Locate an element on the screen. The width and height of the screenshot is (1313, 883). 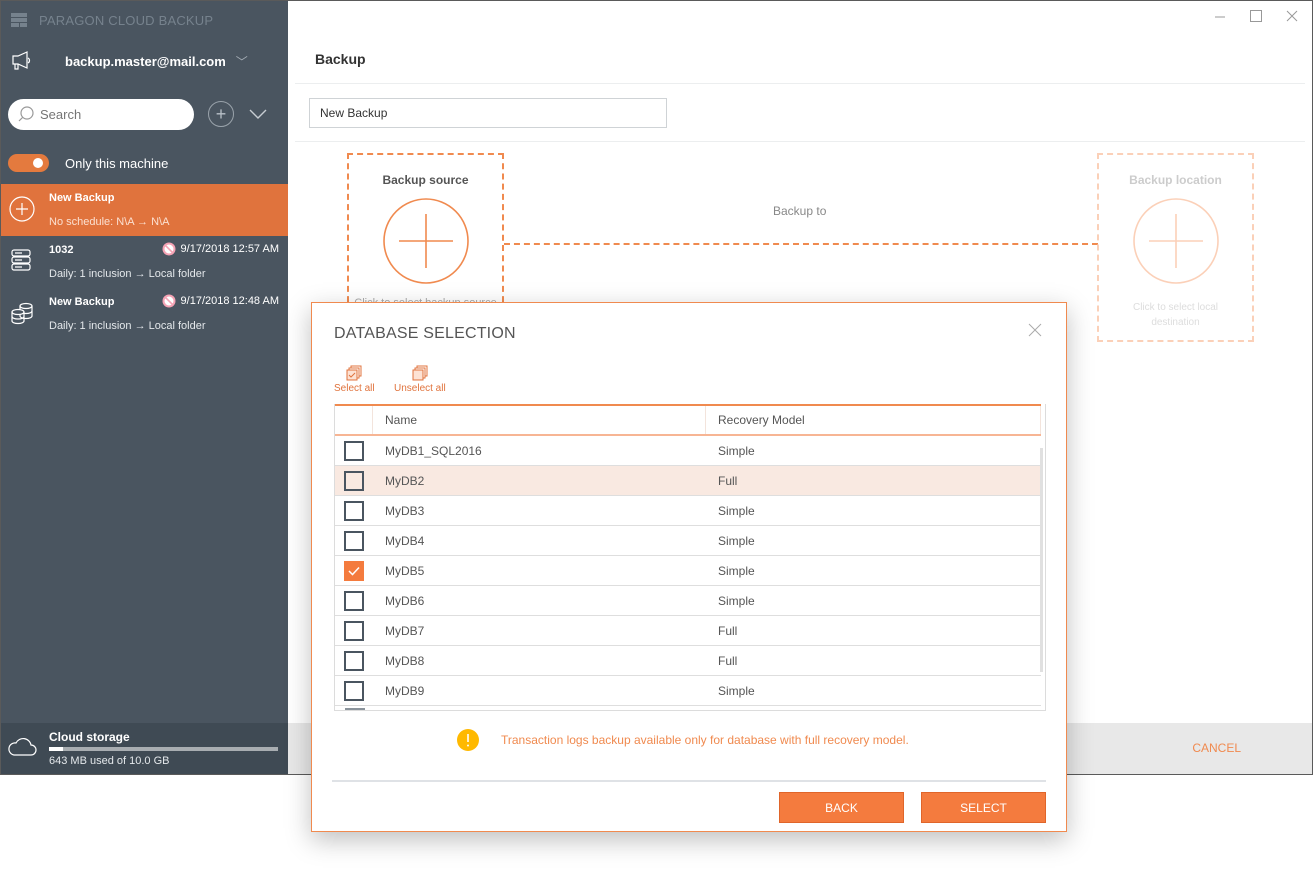
close-window-button is located at coordinates (1292, 16).